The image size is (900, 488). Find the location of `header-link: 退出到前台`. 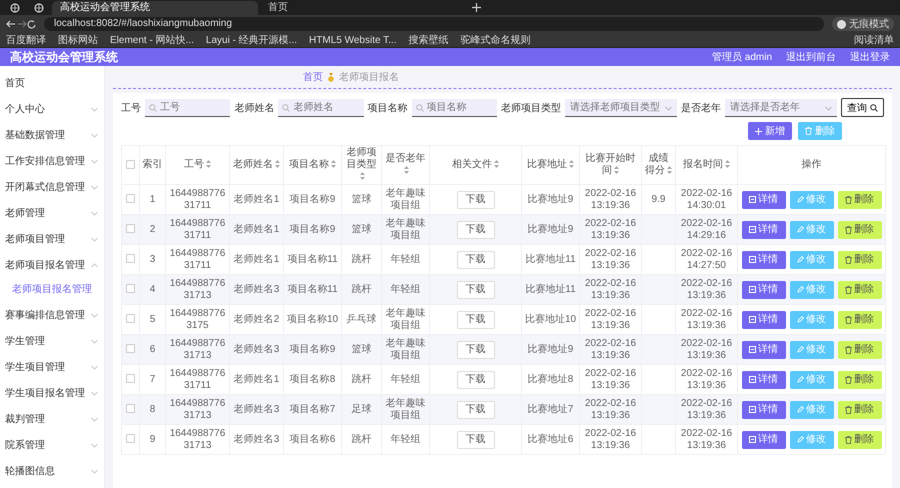

header-link: 退出到前台 is located at coordinates (811, 57).